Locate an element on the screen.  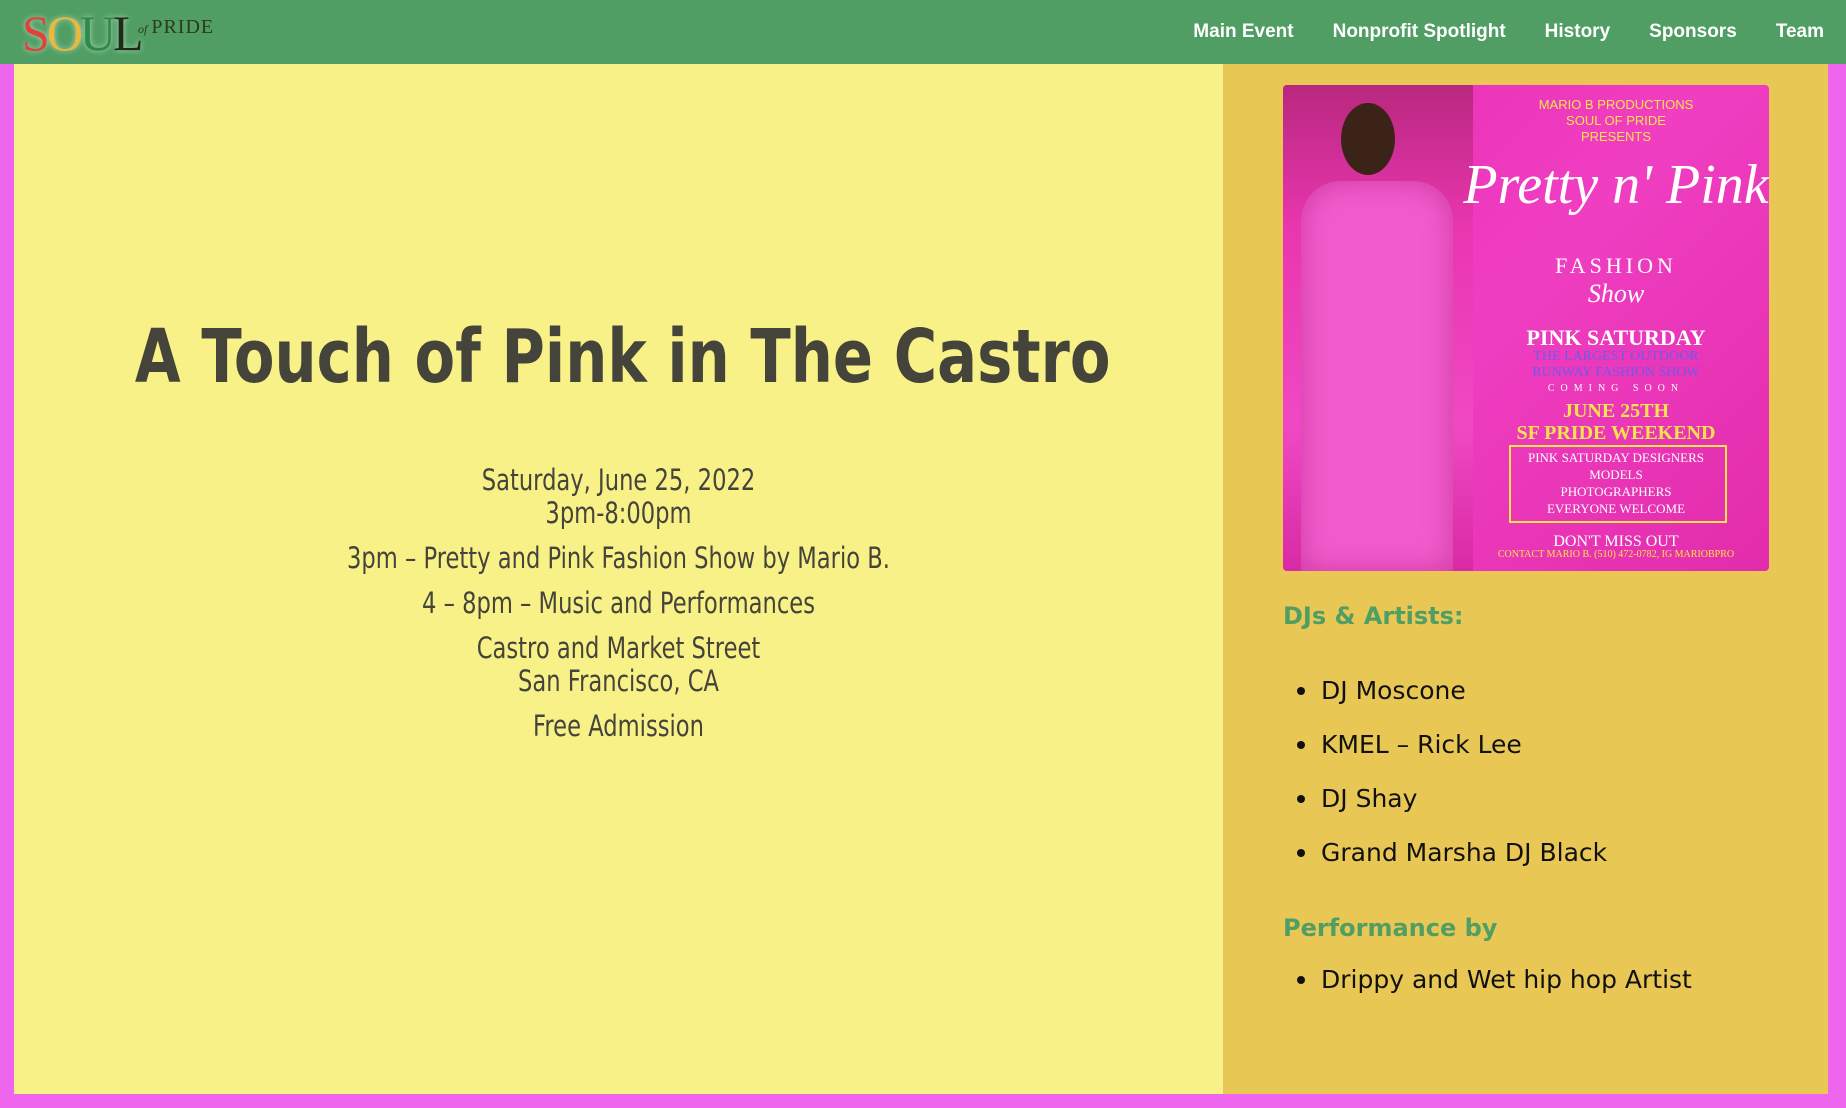
flyer-box-line-1: PINK SATURDAY DESIGNERS is located at coordinates (1615, 457).